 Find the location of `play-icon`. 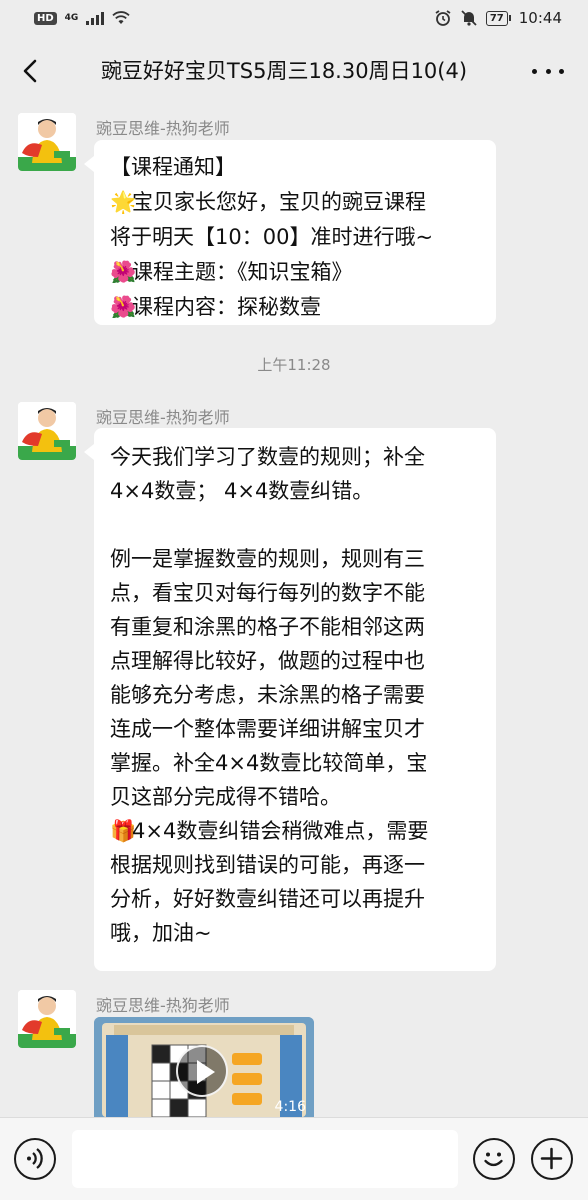

play-icon is located at coordinates (202, 1071).